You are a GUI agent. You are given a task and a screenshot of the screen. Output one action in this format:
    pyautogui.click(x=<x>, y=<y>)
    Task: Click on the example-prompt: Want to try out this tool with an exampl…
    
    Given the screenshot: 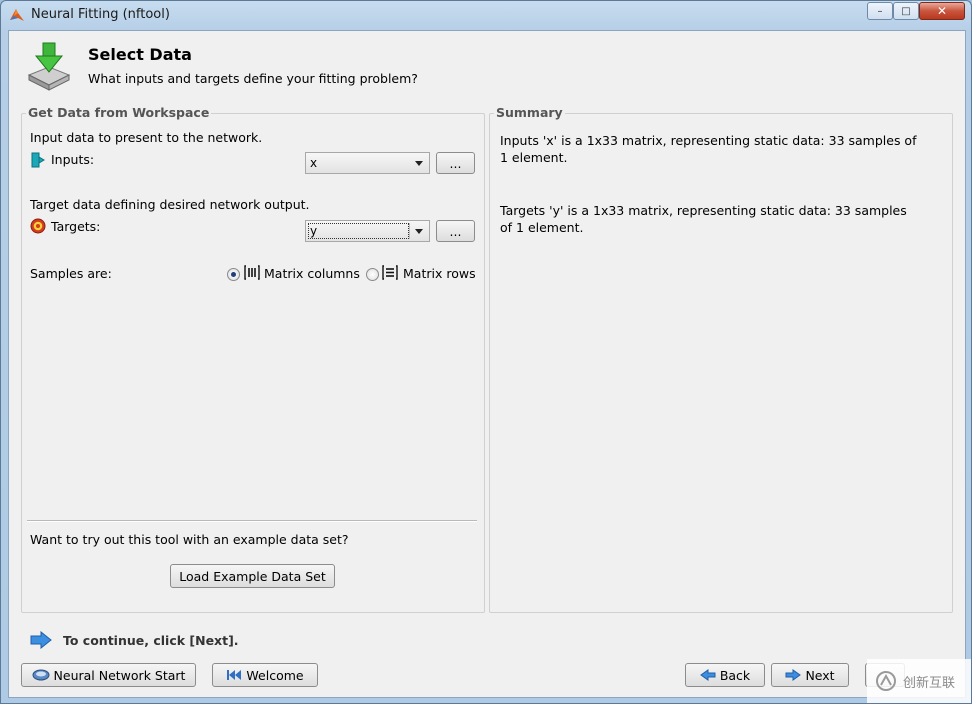 What is the action you would take?
    pyautogui.click(x=189, y=539)
    